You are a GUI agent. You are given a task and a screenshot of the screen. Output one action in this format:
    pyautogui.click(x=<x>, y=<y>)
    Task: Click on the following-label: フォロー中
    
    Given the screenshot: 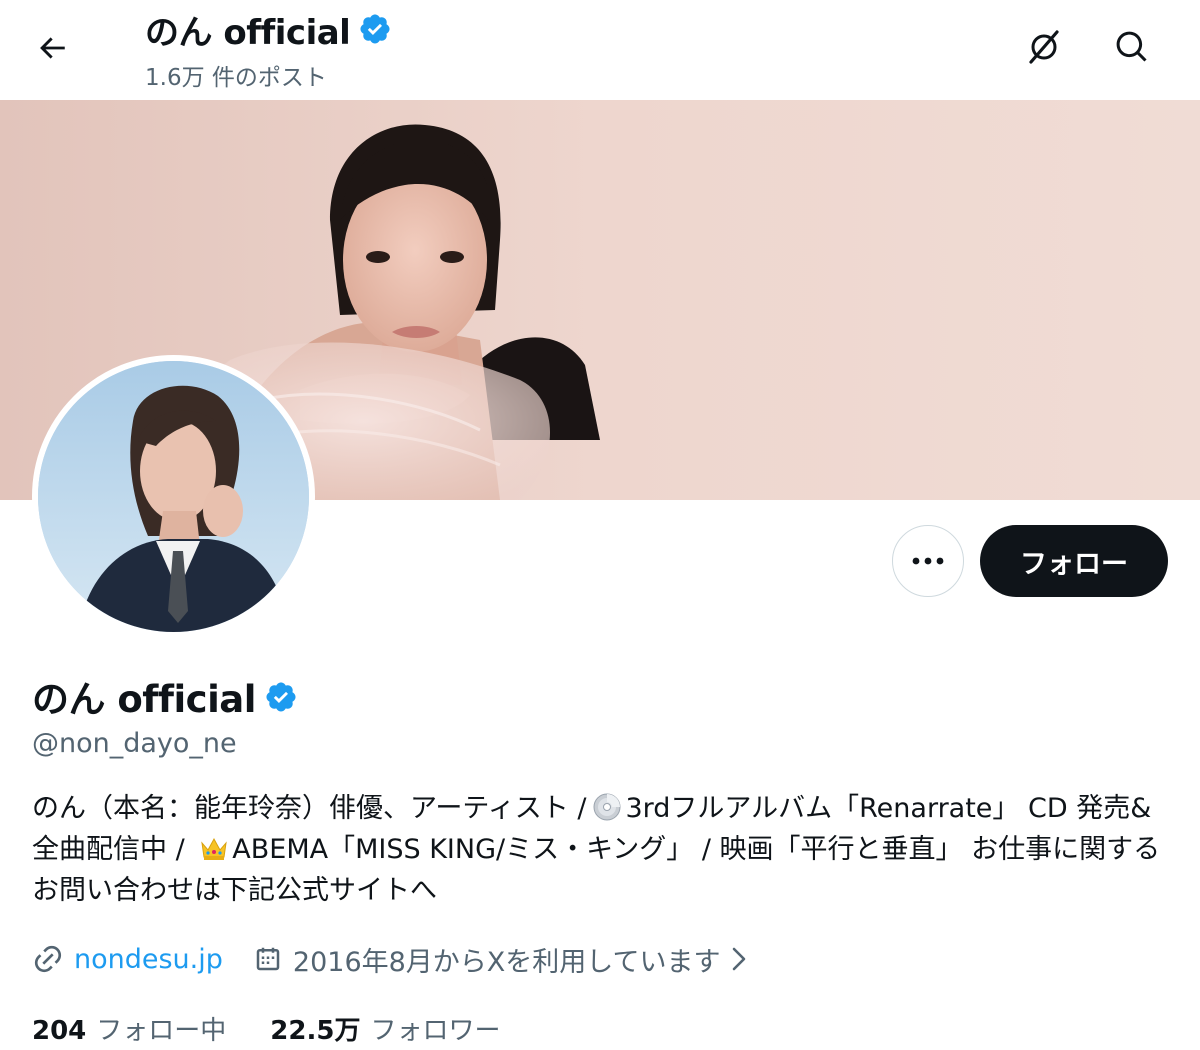 What is the action you would take?
    pyautogui.click(x=161, y=1030)
    